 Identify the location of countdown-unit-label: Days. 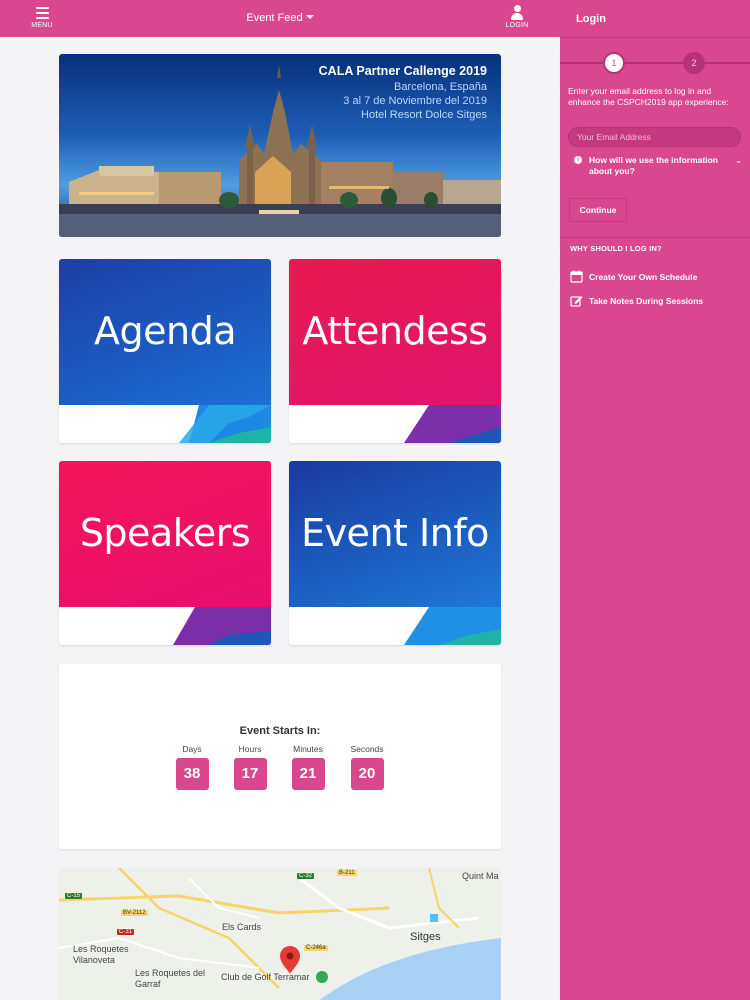
(192, 749).